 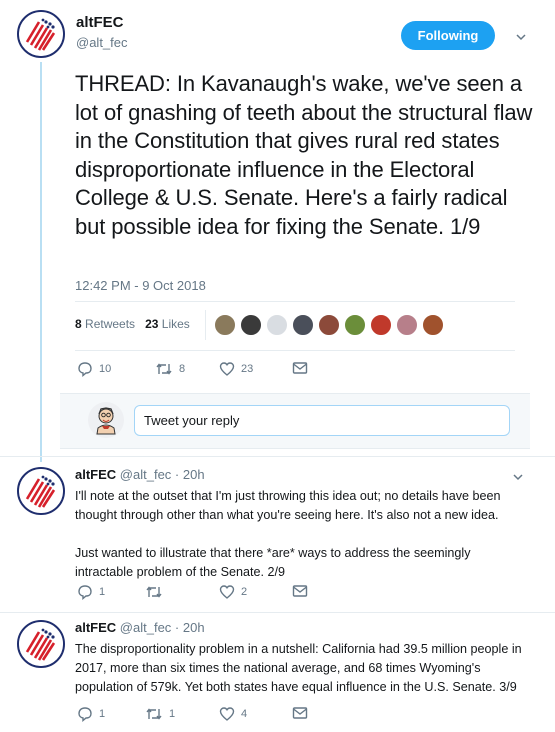 I want to click on thread-connector, so click(x=41, y=262).